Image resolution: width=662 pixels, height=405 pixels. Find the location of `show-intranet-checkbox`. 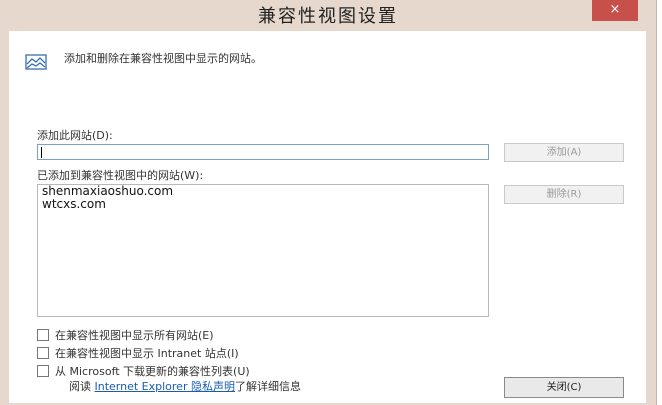

show-intranet-checkbox is located at coordinates (43, 353).